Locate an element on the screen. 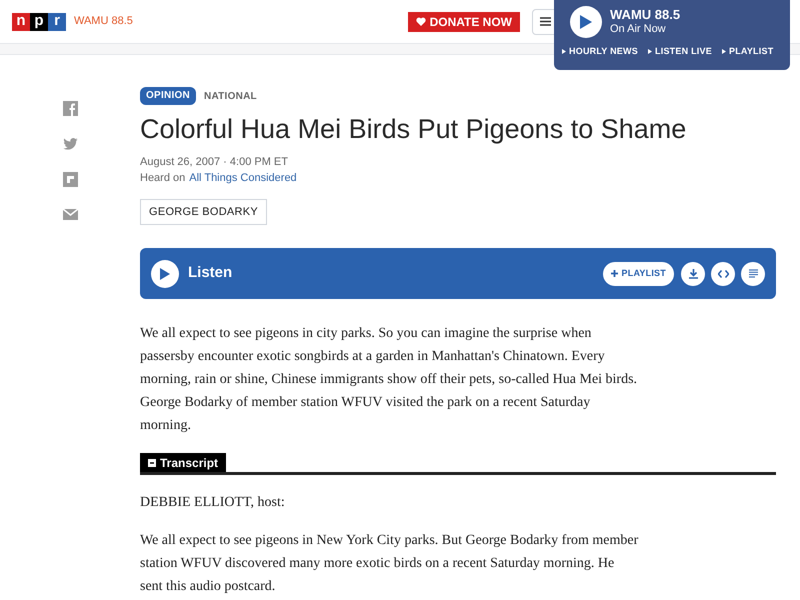 This screenshot has height=600, width=800. npr-logo: n p r is located at coordinates (39, 21).